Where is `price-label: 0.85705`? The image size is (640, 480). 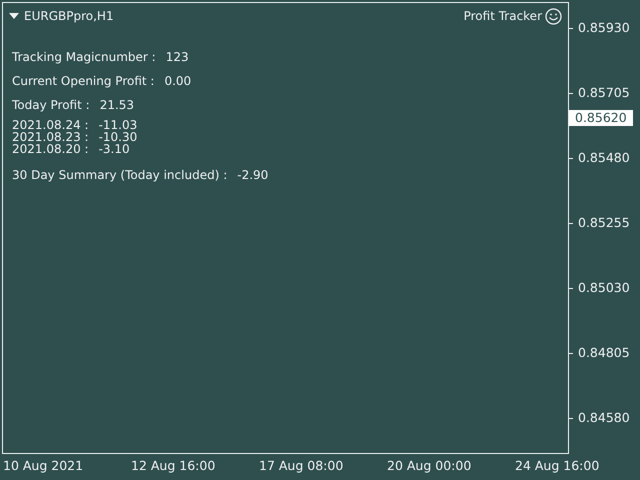 price-label: 0.85705 is located at coordinates (604, 93).